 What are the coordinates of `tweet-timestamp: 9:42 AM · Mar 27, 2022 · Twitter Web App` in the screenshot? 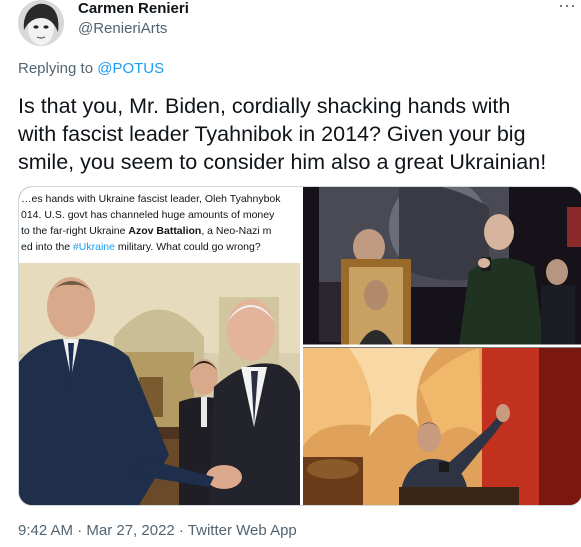 It's located at (157, 530).